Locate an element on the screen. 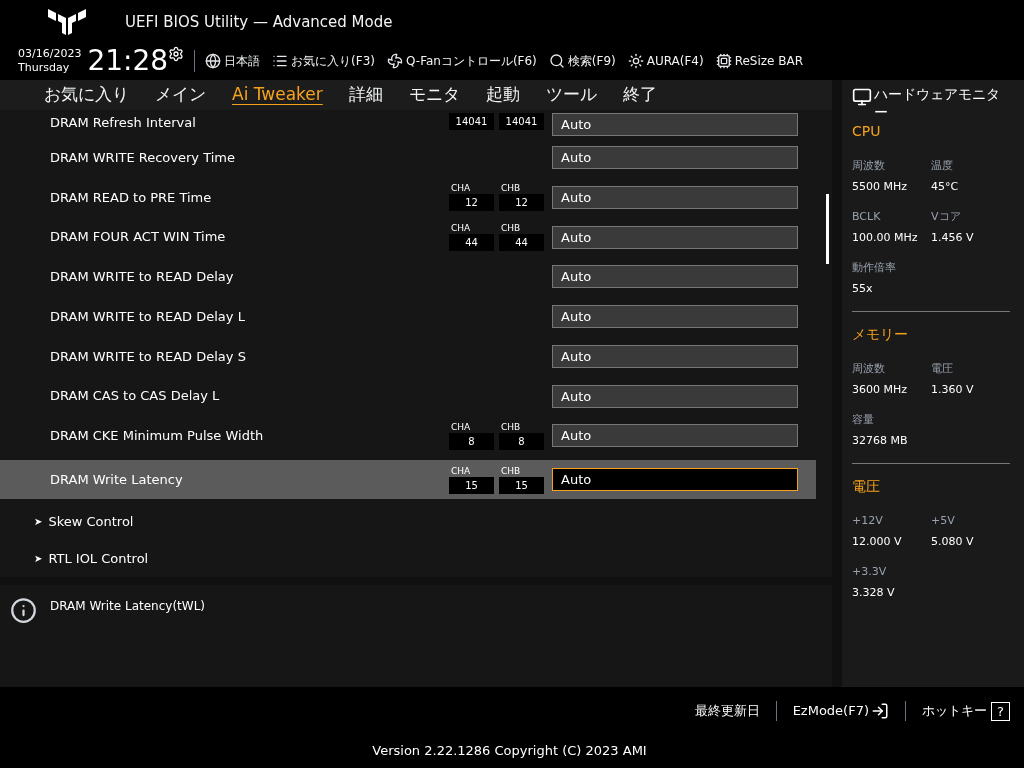 The width and height of the screenshot is (1024, 768). stat-label: +5V is located at coordinates (943, 521).